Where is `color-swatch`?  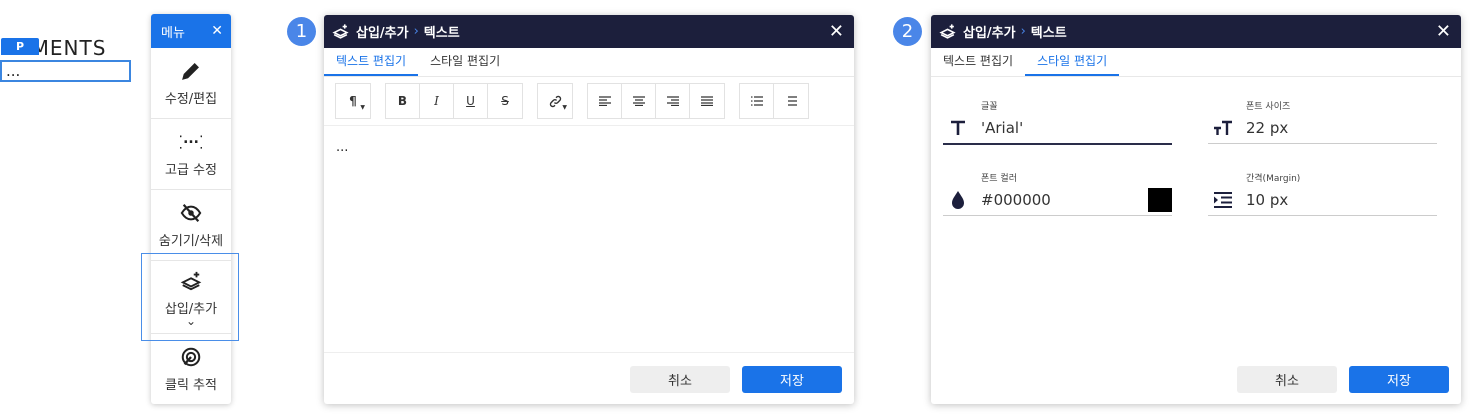 color-swatch is located at coordinates (1160, 200).